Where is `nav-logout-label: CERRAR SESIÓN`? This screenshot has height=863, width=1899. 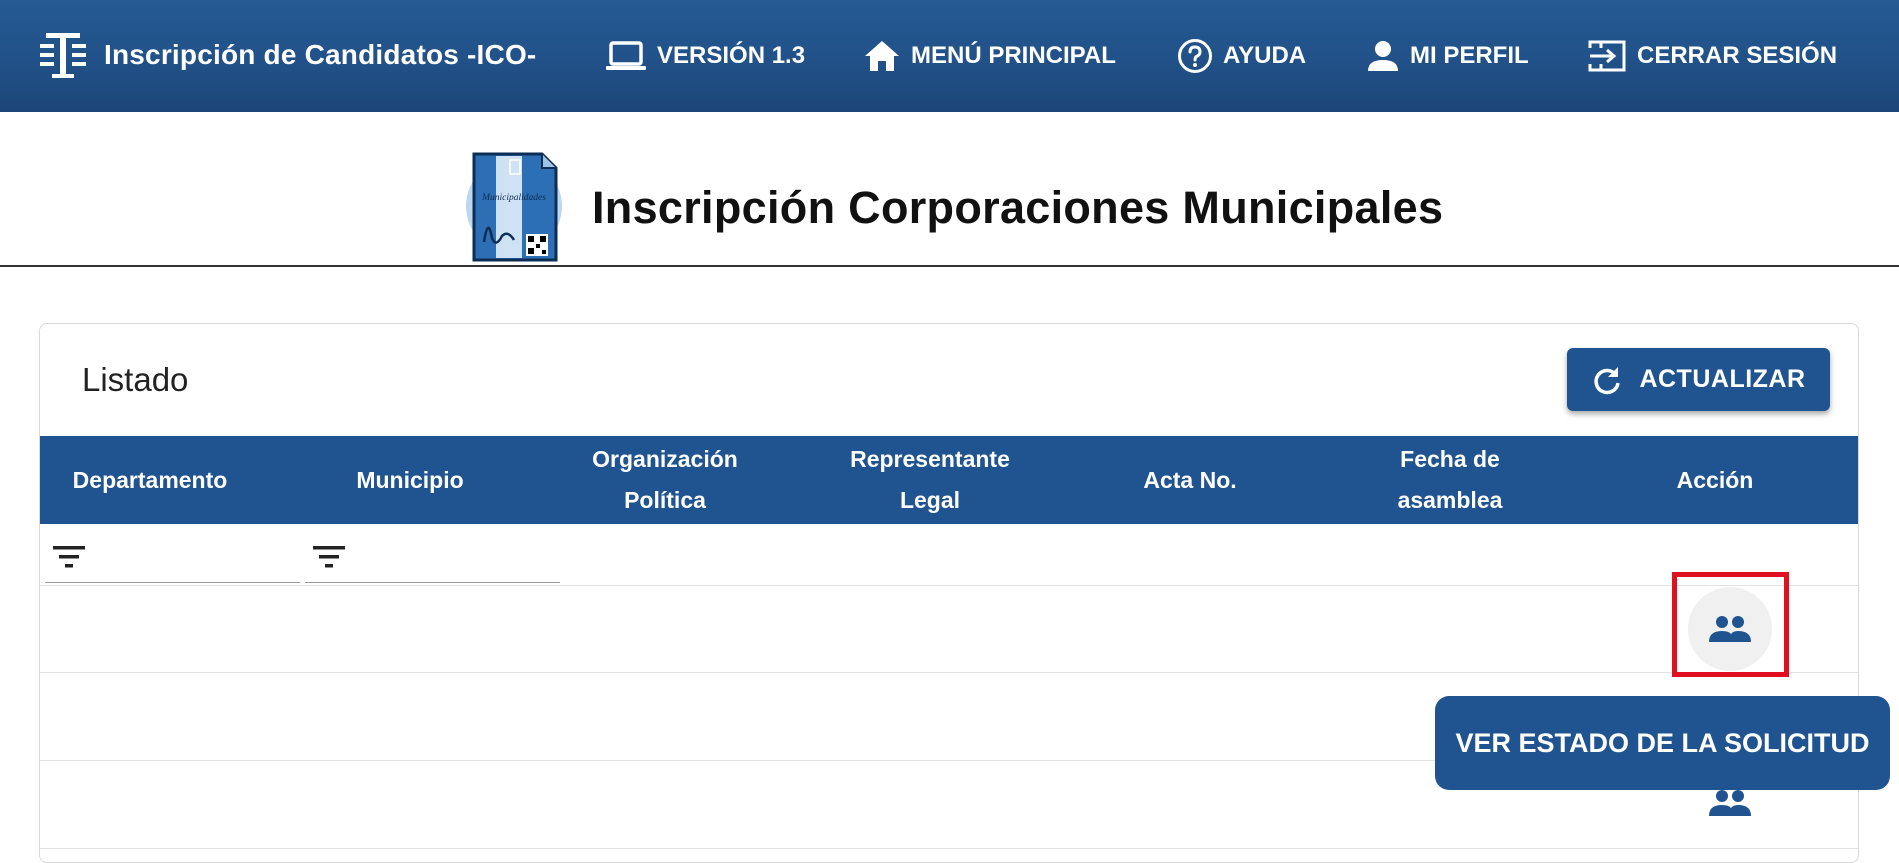
nav-logout-label: CERRAR SESIÓN is located at coordinates (1737, 55).